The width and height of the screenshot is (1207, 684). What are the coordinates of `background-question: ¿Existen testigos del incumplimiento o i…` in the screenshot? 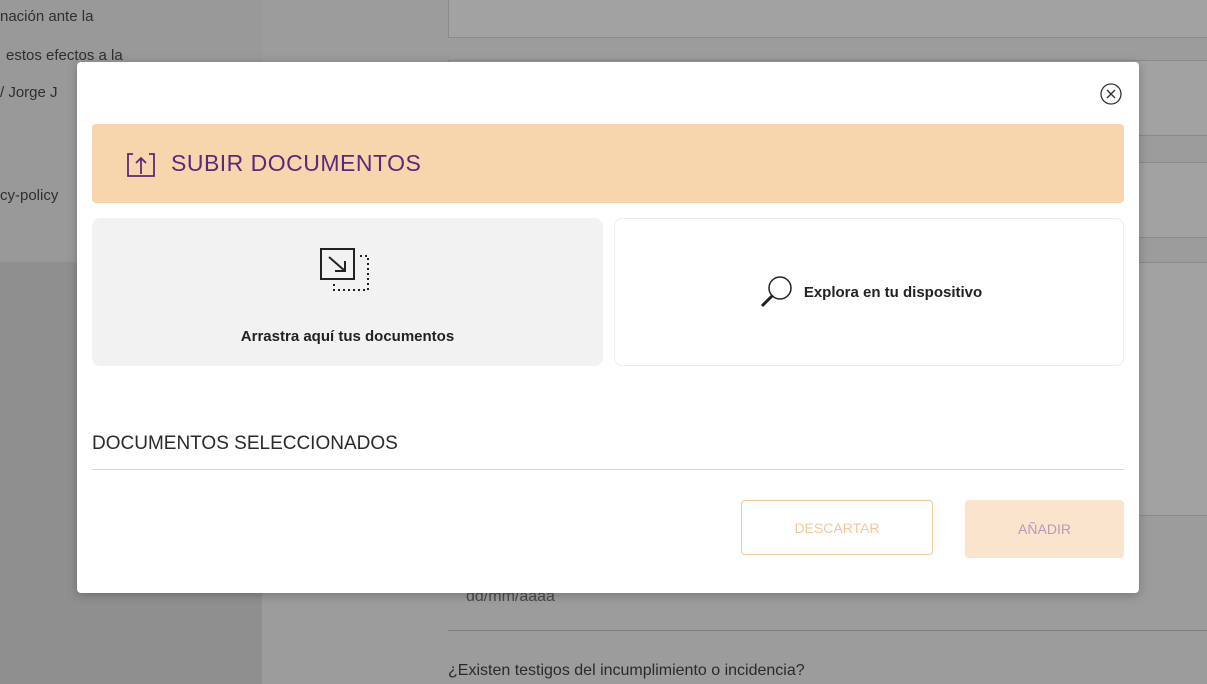 It's located at (626, 670).